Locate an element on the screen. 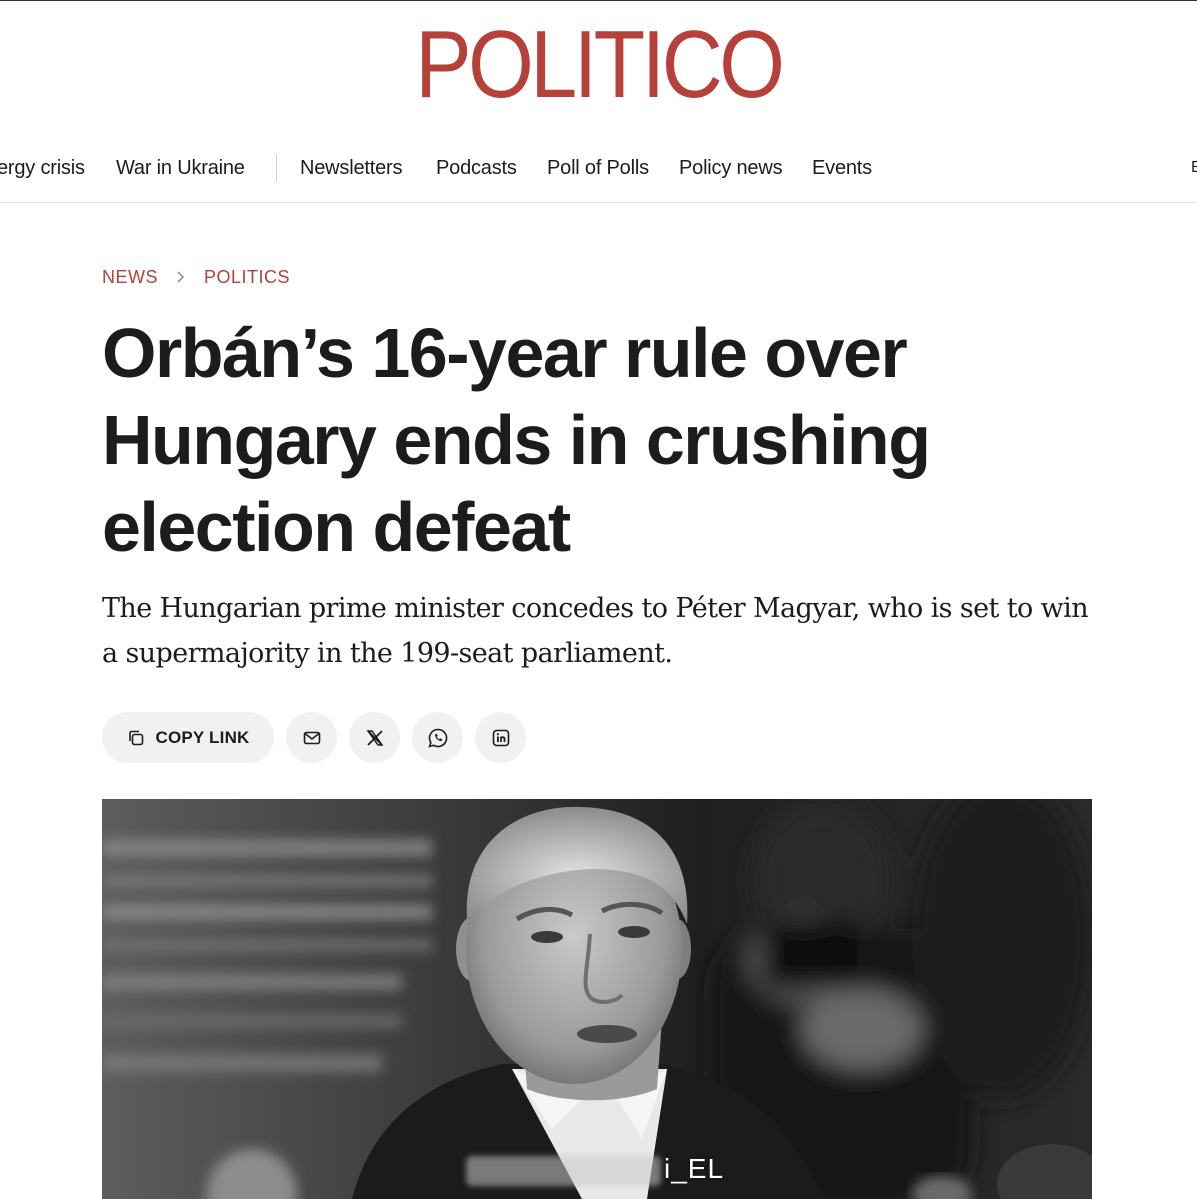 This screenshot has width=1197, height=1199. breadcrumb-news: NEWS is located at coordinates (130, 277).